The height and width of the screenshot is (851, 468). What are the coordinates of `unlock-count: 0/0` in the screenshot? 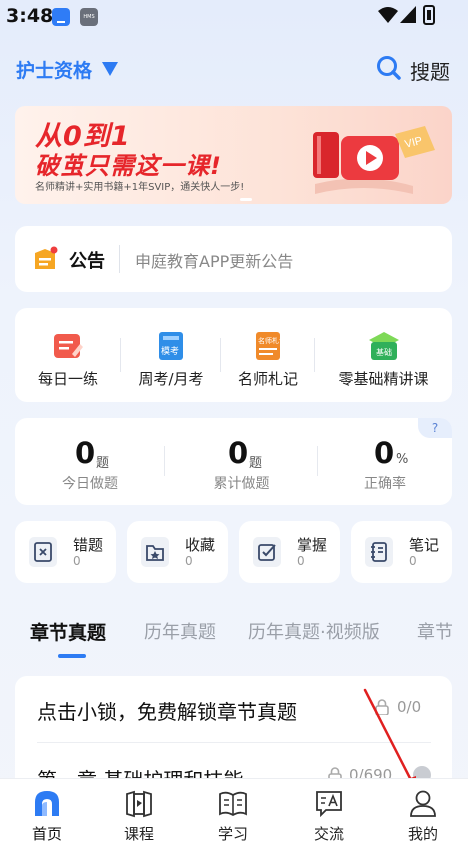 It's located at (409, 707).